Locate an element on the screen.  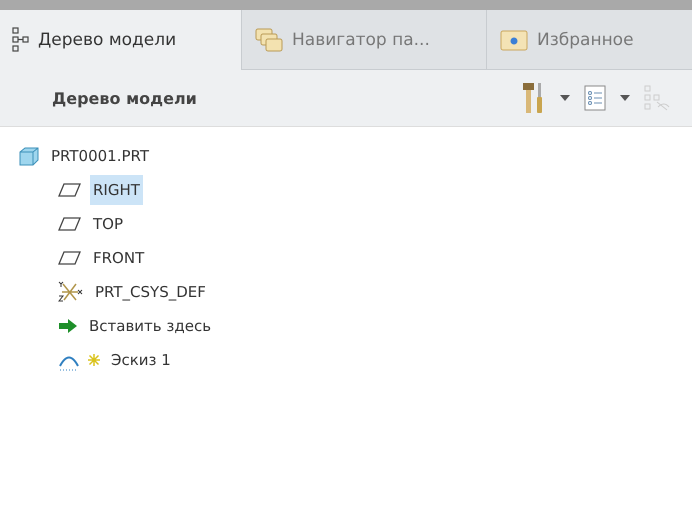
new-marker-icon is located at coordinates (94, 360).